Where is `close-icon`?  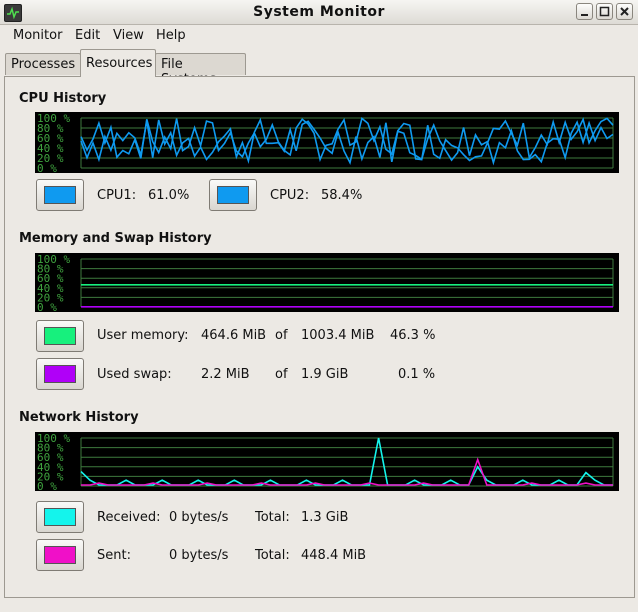 close-icon is located at coordinates (624, 11).